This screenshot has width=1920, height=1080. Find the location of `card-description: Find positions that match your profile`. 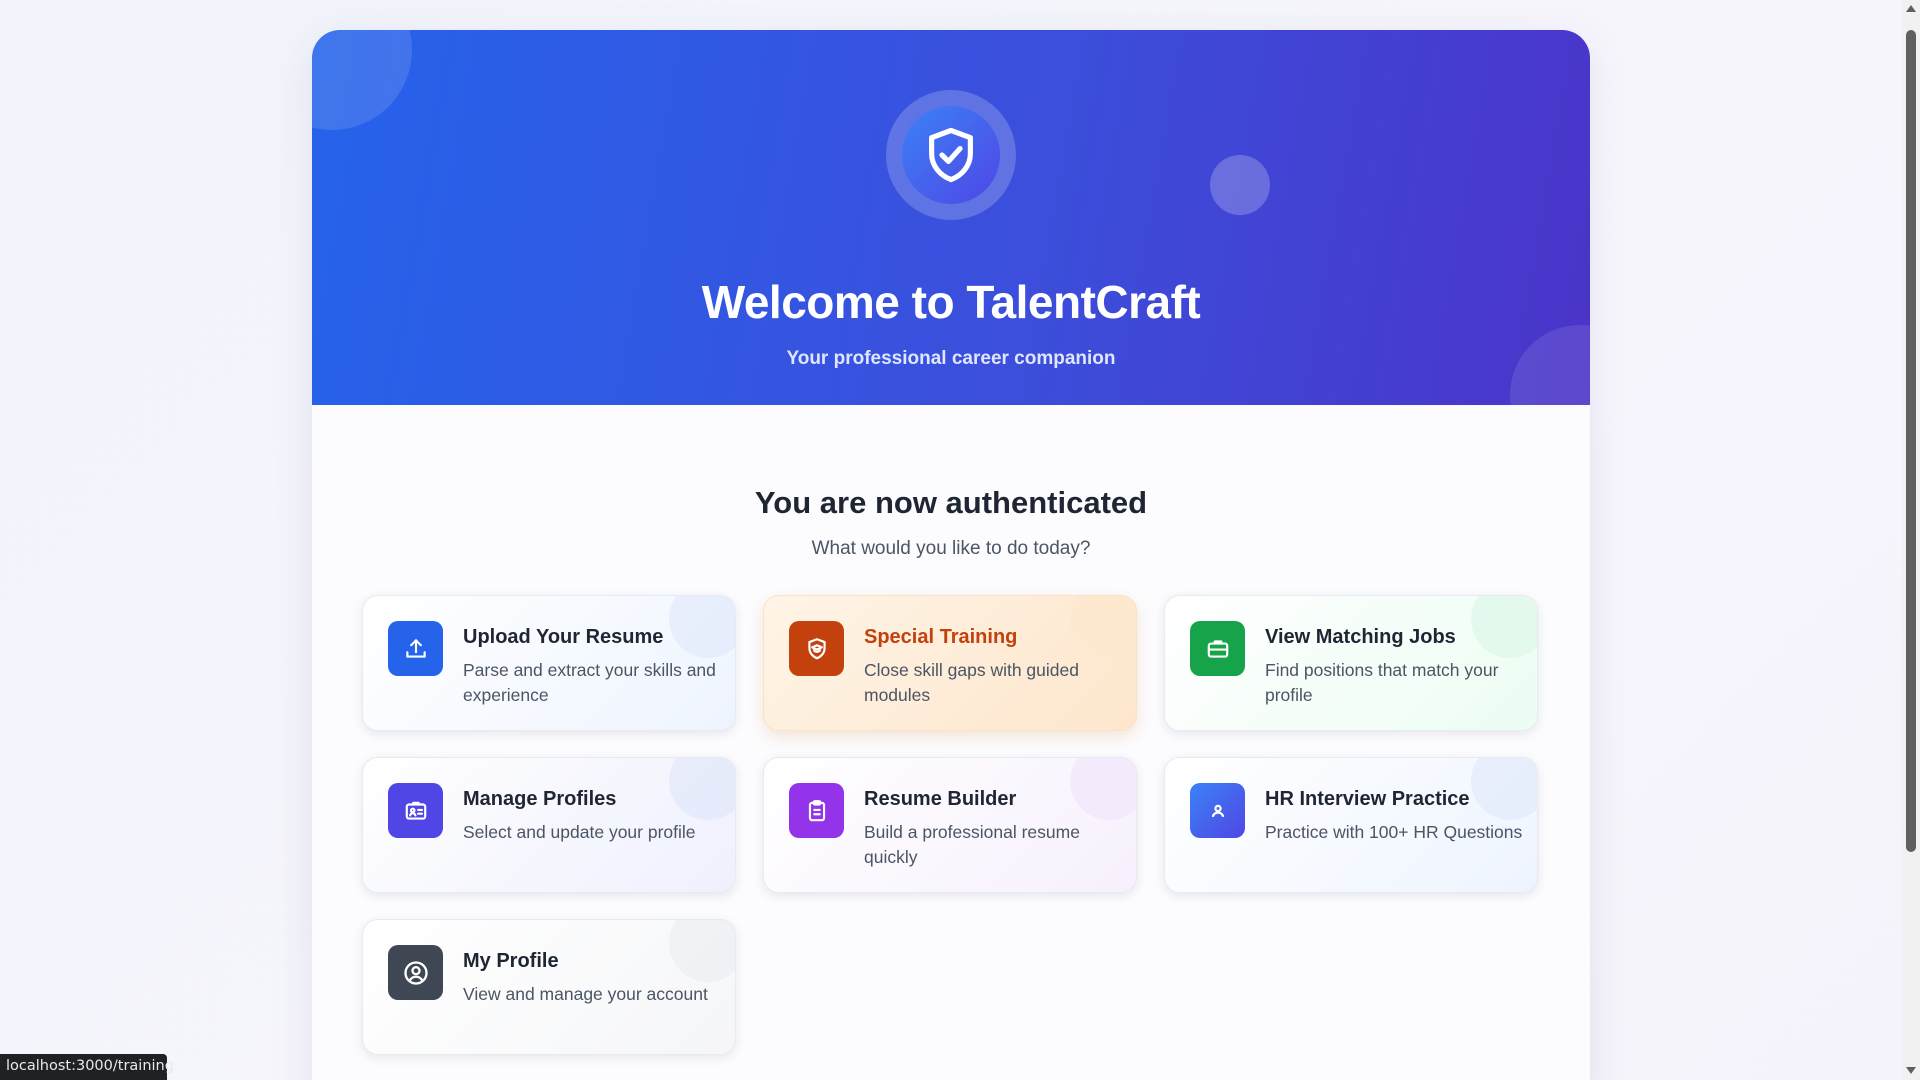

card-description: Find positions that match your profile is located at coordinates (1382, 682).